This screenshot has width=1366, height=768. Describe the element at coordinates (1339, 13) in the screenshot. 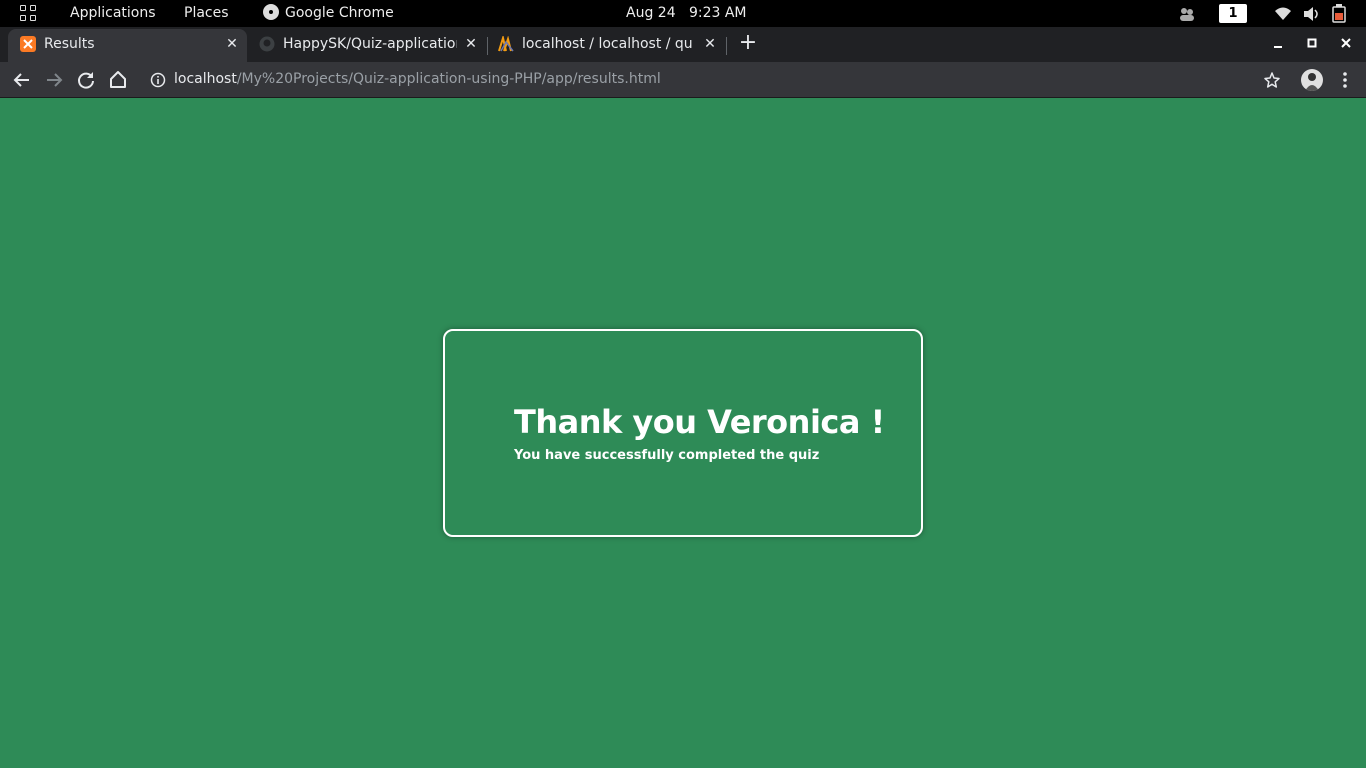

I see `battery-icon` at that location.